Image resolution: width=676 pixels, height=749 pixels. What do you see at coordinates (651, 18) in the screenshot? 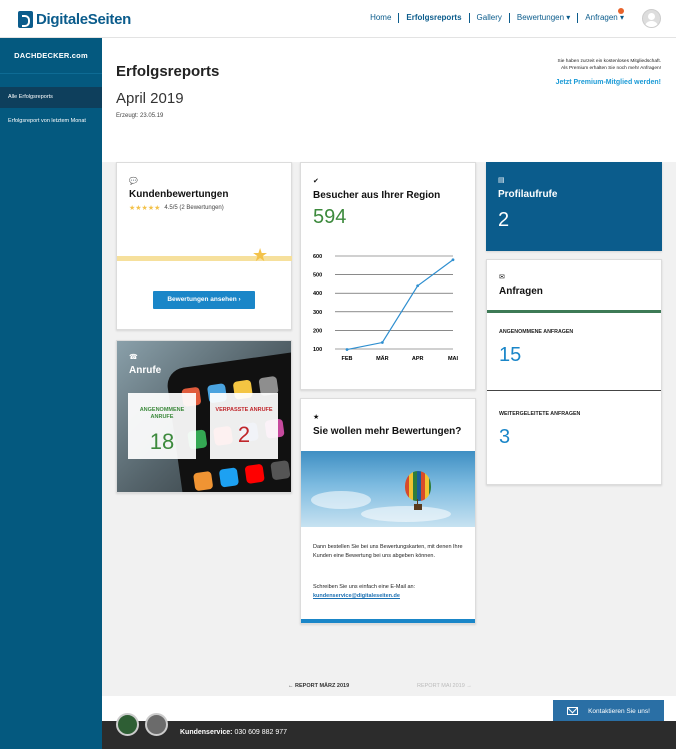
I see `user-avatar-icon` at bounding box center [651, 18].